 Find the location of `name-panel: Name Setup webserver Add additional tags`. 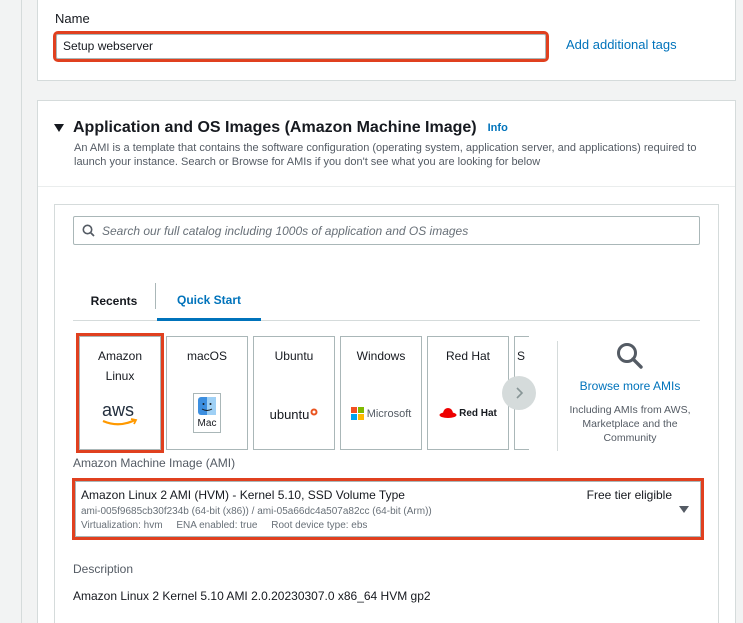

name-panel: Name Setup webserver Add additional tags is located at coordinates (386, 40).